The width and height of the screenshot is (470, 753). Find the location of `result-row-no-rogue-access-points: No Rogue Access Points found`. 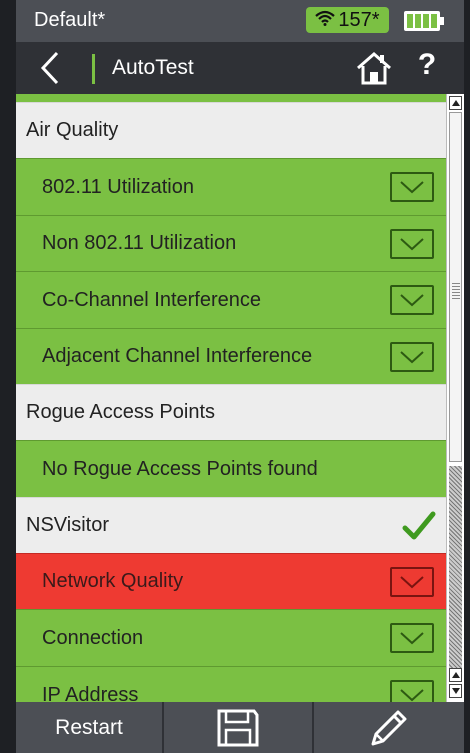

result-row-no-rogue-access-points: No Rogue Access Points found is located at coordinates (231, 468).